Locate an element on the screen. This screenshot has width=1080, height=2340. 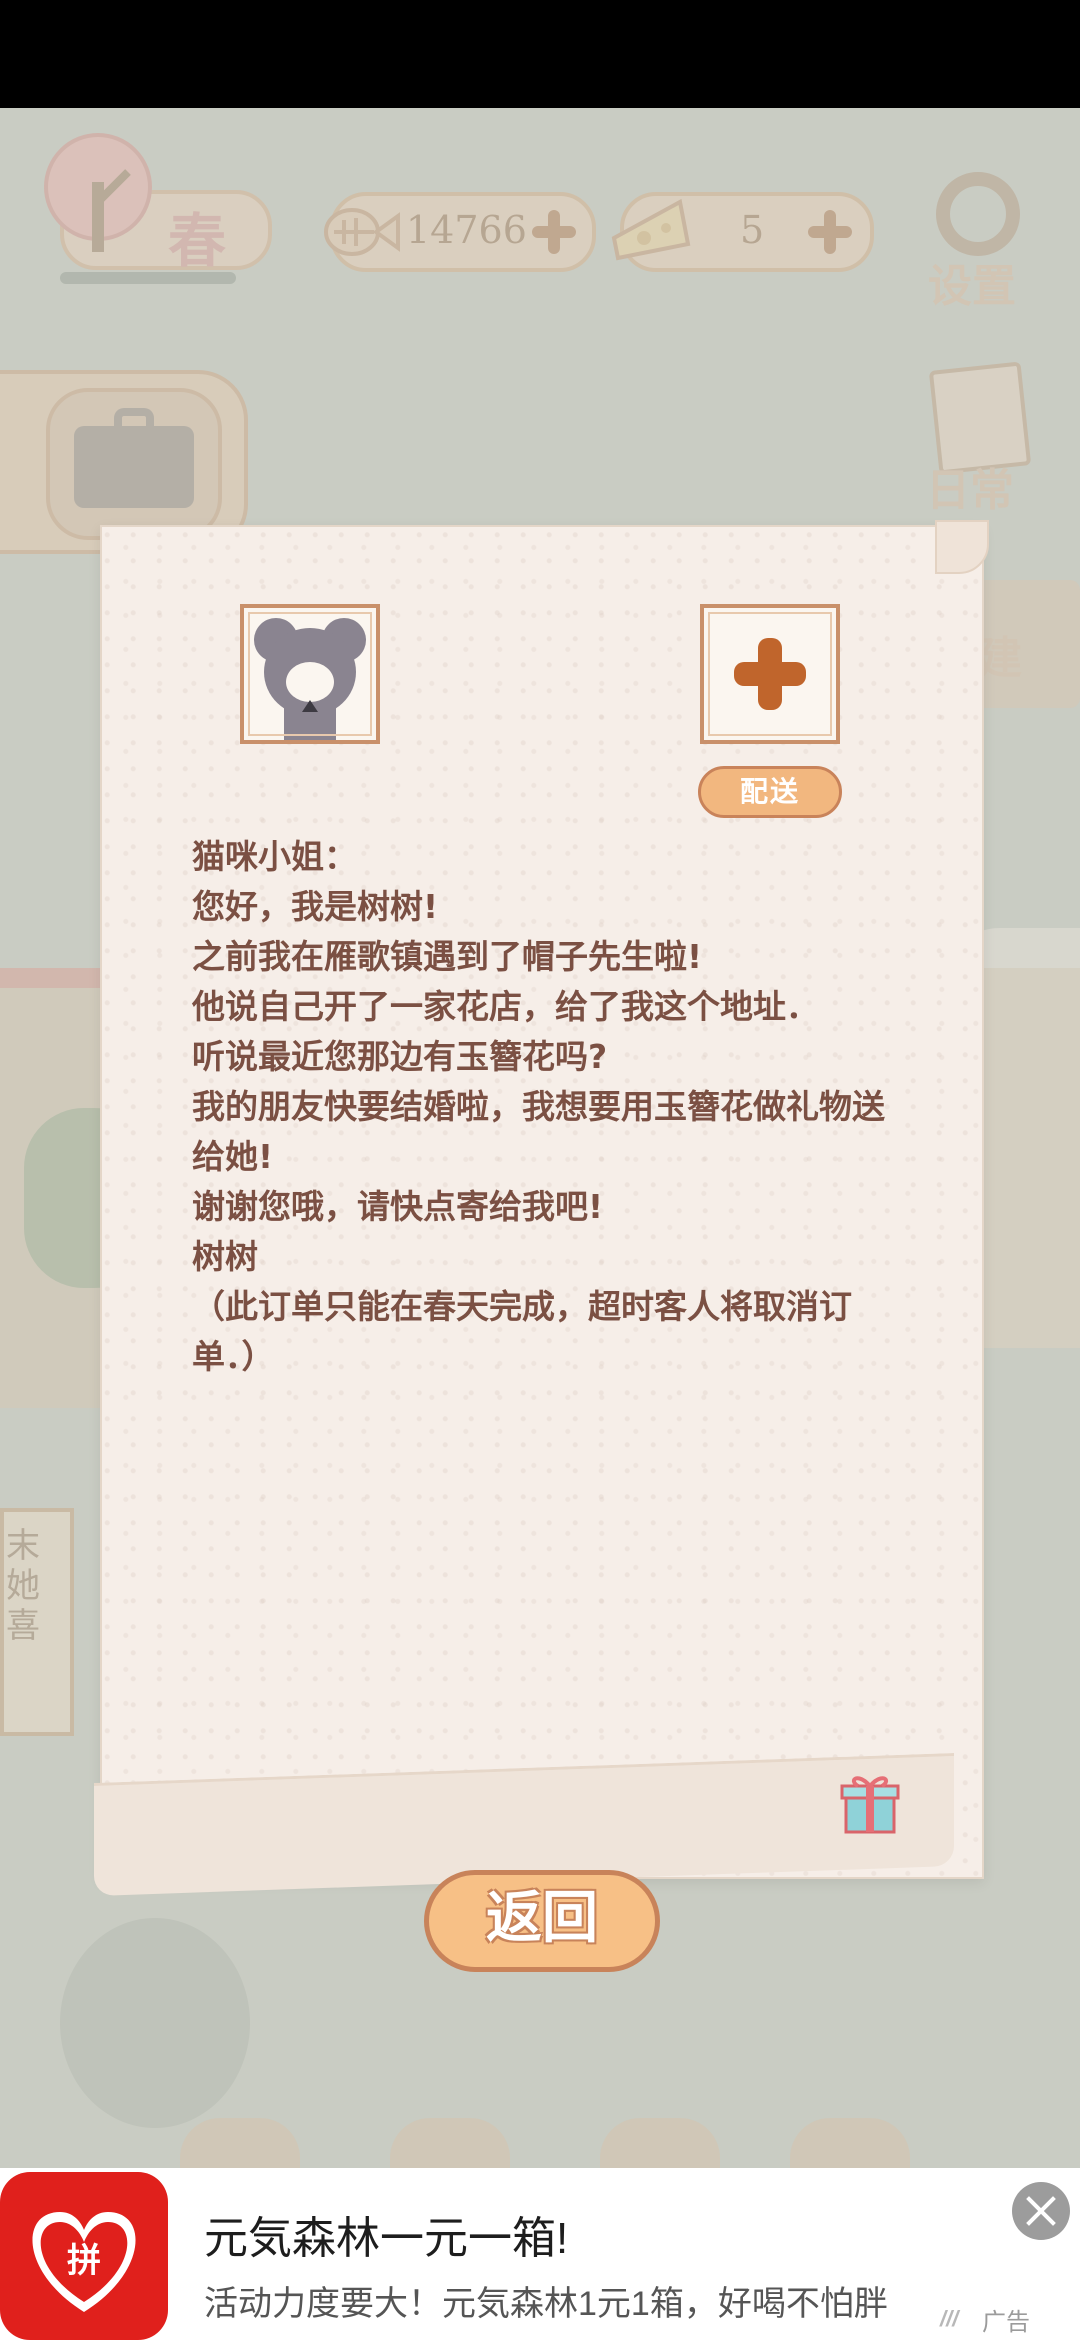
customer-silhouette-icon is located at coordinates (310, 679).